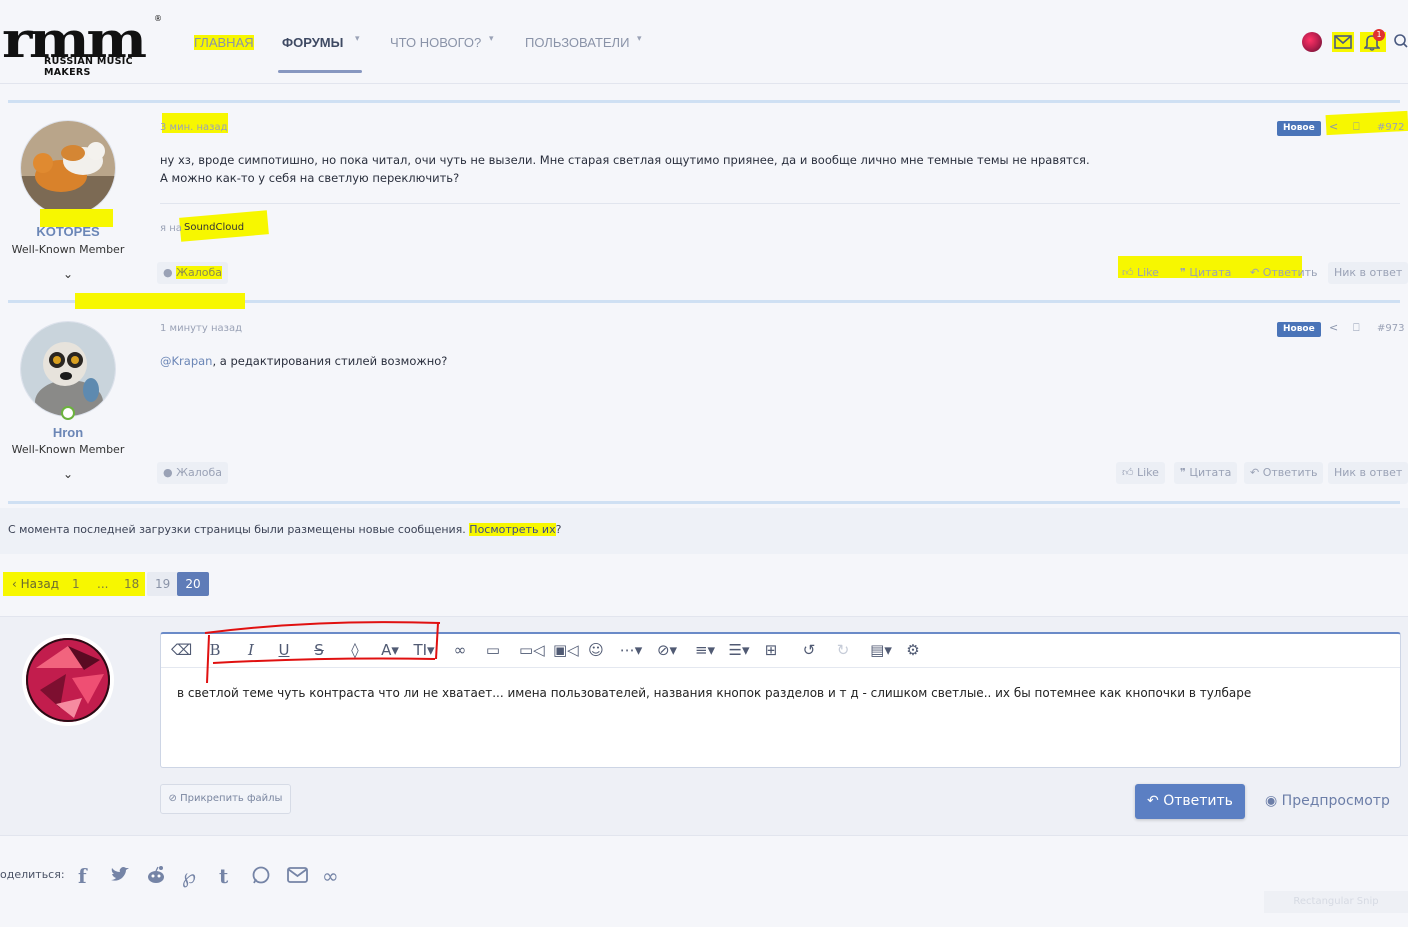  Describe the element at coordinates (435, 42) in the screenshot. I see `nav-whats-new: ЧТО НОВОГО?` at that location.